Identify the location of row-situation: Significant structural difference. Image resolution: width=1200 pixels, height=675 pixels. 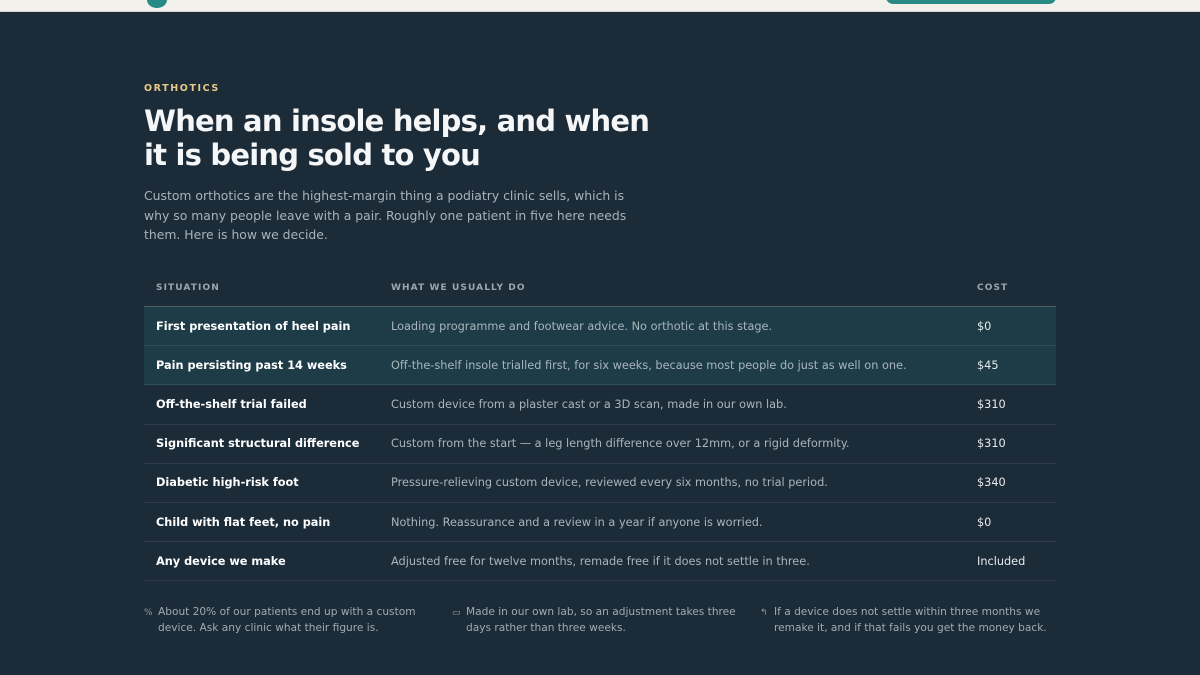
(258, 444).